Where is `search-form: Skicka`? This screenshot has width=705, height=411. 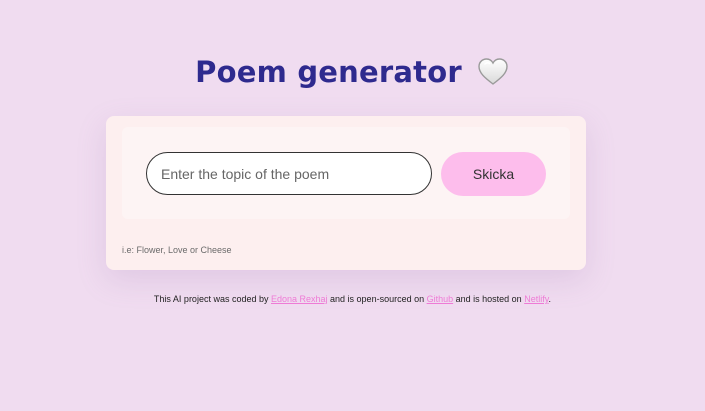
search-form: Skicka is located at coordinates (346, 173).